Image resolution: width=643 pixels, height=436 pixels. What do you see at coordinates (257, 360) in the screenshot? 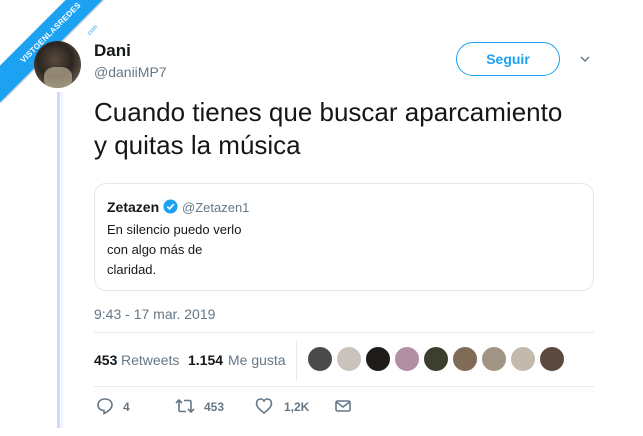
I see `like-label: Me gusta` at bounding box center [257, 360].